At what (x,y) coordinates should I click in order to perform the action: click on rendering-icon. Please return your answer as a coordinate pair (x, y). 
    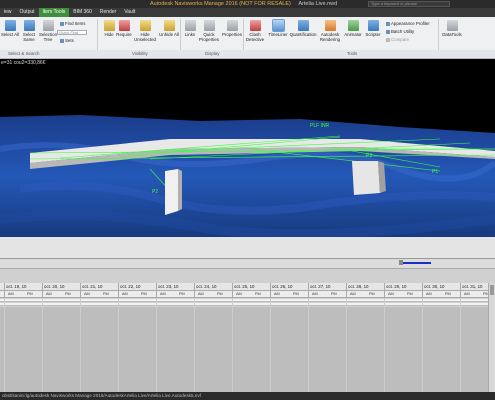
    Looking at the image, I should click on (330, 25).